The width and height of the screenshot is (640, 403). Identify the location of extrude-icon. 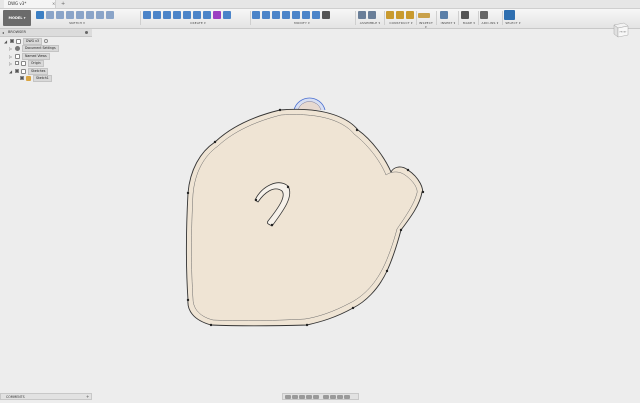
(147, 15).